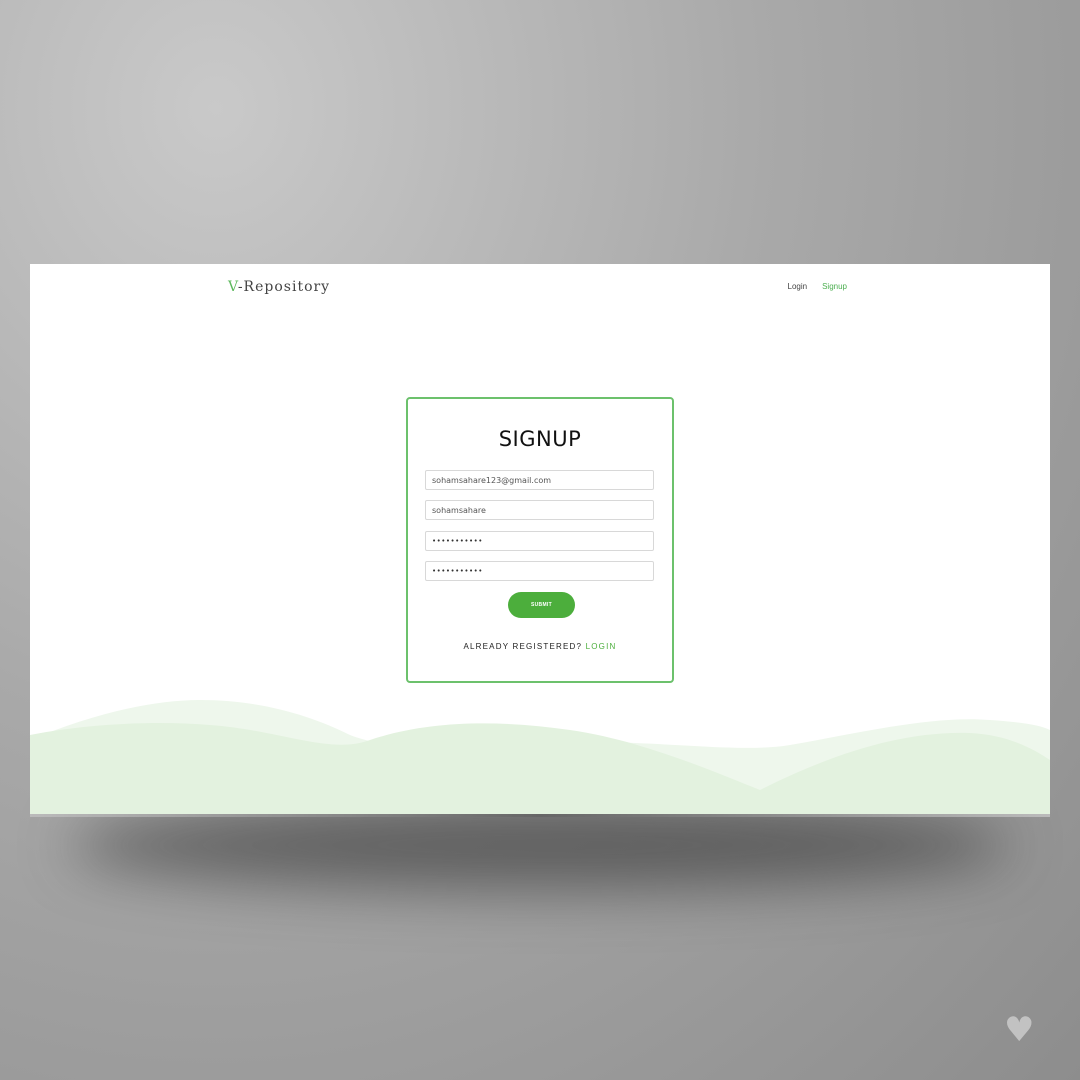 The image size is (1080, 1080). What do you see at coordinates (523, 646) in the screenshot?
I see `already-registered-text: ALREADY REGISTERED?` at bounding box center [523, 646].